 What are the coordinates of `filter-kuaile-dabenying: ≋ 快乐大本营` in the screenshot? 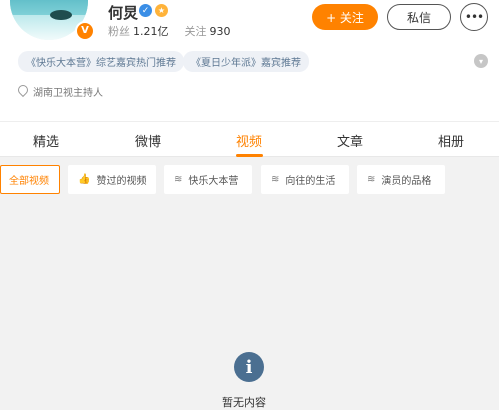 It's located at (208, 179).